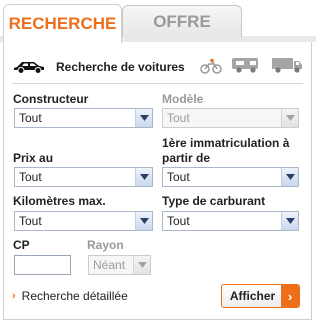 The image size is (320, 324). I want to click on carburant-label: Type de carburant, so click(214, 201).